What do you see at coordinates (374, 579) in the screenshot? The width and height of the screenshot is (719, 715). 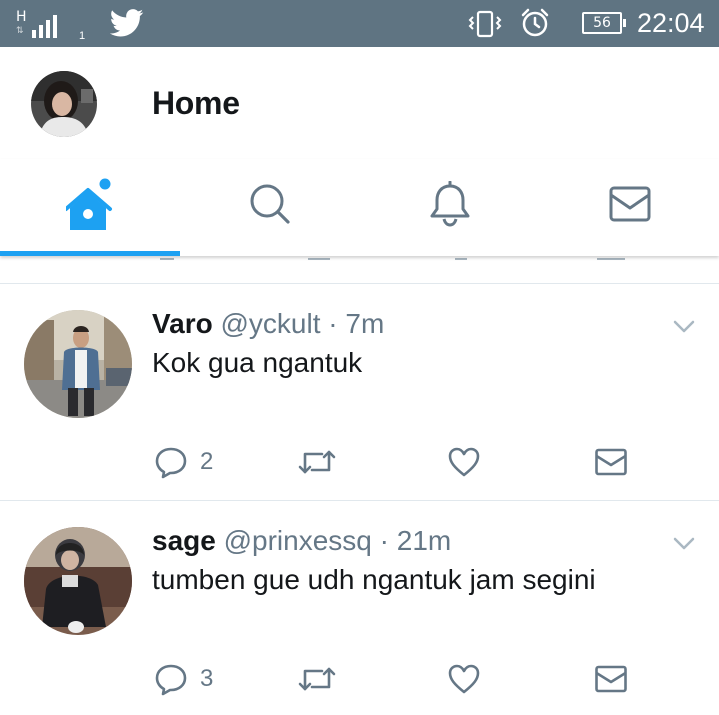 I see `tweet-text: tumben gue udh ngantuk jam segini` at bounding box center [374, 579].